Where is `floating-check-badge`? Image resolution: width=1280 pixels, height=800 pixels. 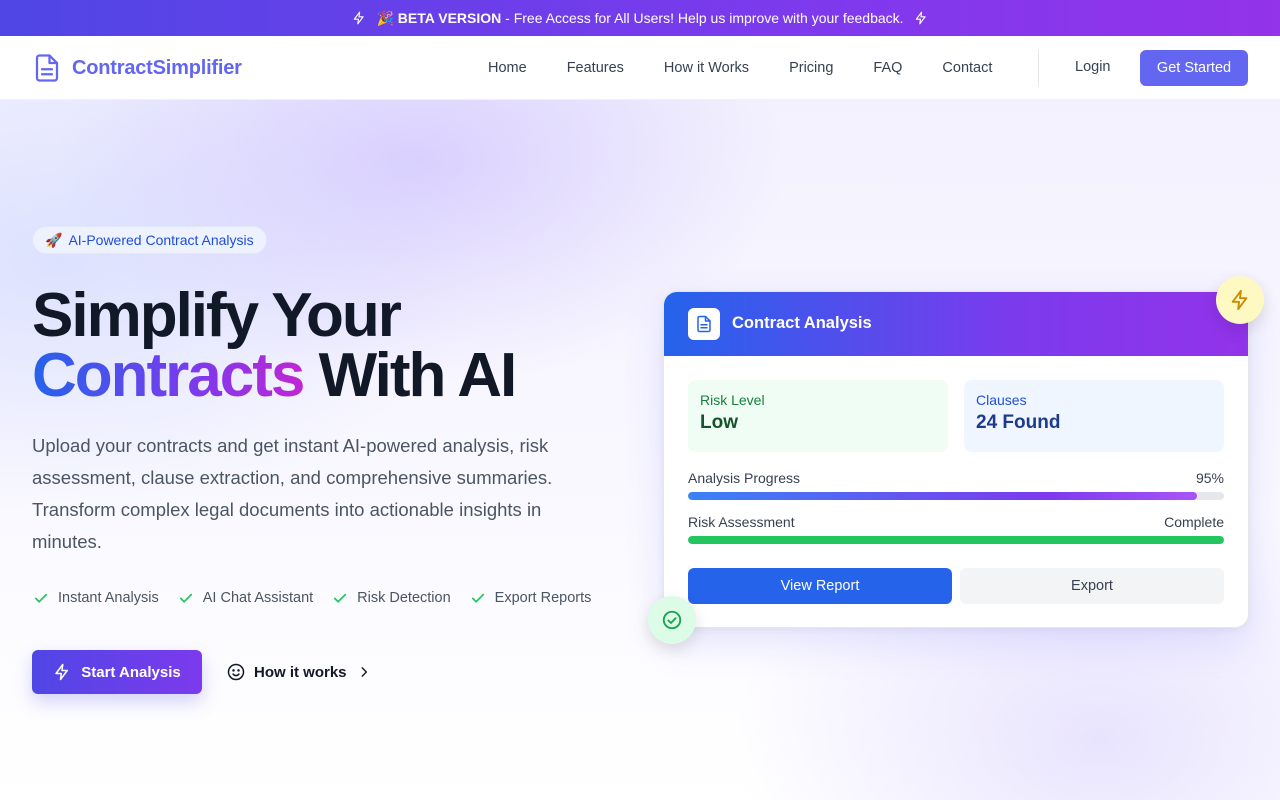
floating-check-badge is located at coordinates (672, 620).